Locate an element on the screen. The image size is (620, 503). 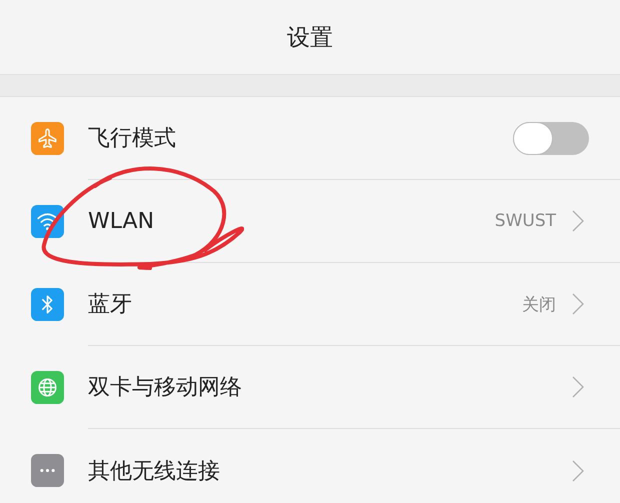
settings-item: 其他无线连接 is located at coordinates (310, 466).